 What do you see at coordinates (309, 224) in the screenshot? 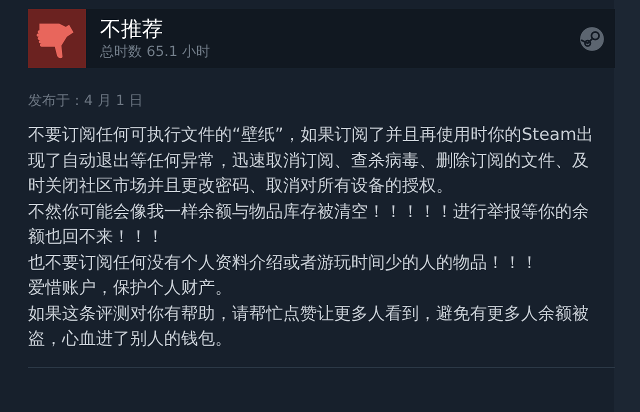
I see `review-paragraph: 不然你可能会像我一样余额与物品库存被清空！！！！！进行举报等你的余额也回不来！！！` at bounding box center [309, 224].